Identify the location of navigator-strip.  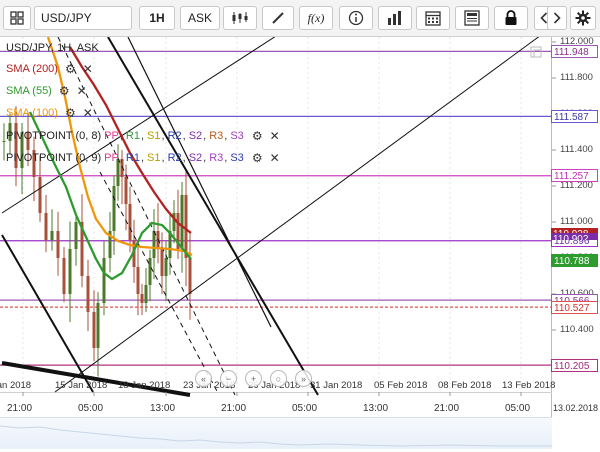
(276, 433).